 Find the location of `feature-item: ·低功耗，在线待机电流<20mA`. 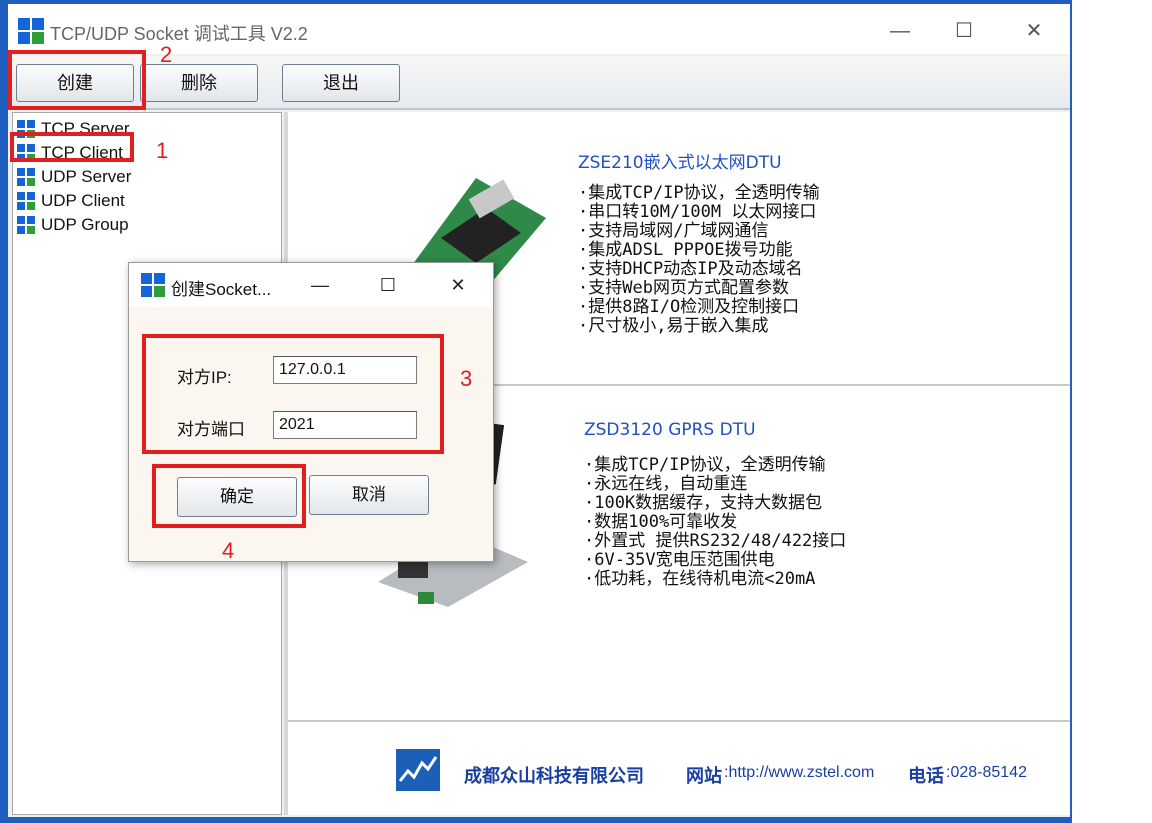

feature-item: ·低功耗，在线待机电流<20mA is located at coordinates (700, 579).